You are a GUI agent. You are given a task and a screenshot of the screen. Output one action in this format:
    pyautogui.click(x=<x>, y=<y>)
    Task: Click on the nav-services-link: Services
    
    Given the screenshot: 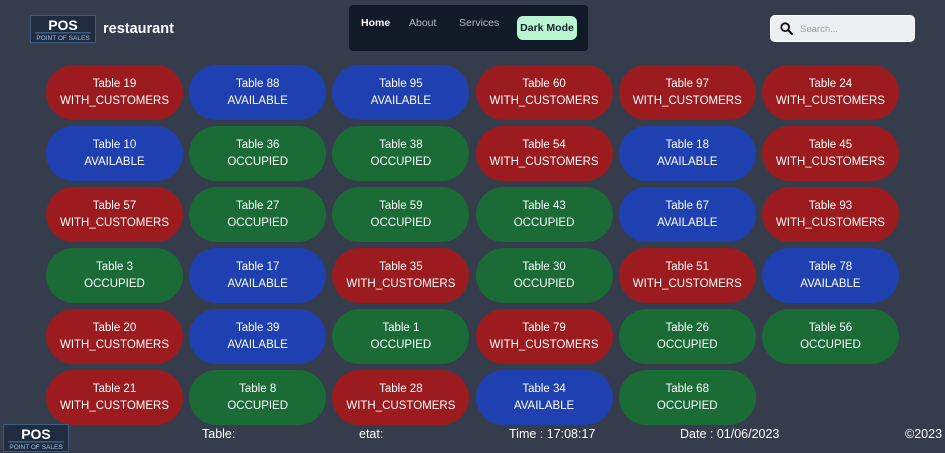 What is the action you would take?
    pyautogui.click(x=479, y=23)
    